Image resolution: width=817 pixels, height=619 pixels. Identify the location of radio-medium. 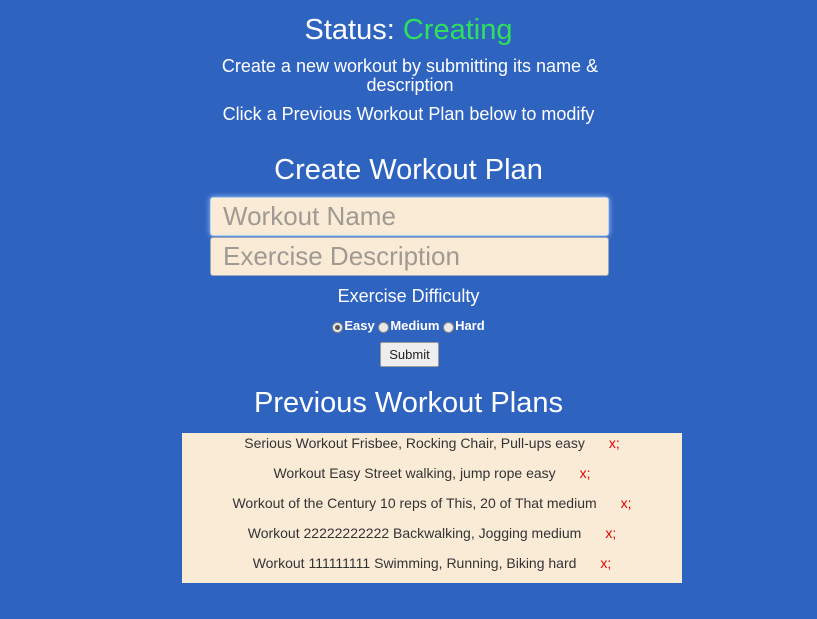
(384, 327).